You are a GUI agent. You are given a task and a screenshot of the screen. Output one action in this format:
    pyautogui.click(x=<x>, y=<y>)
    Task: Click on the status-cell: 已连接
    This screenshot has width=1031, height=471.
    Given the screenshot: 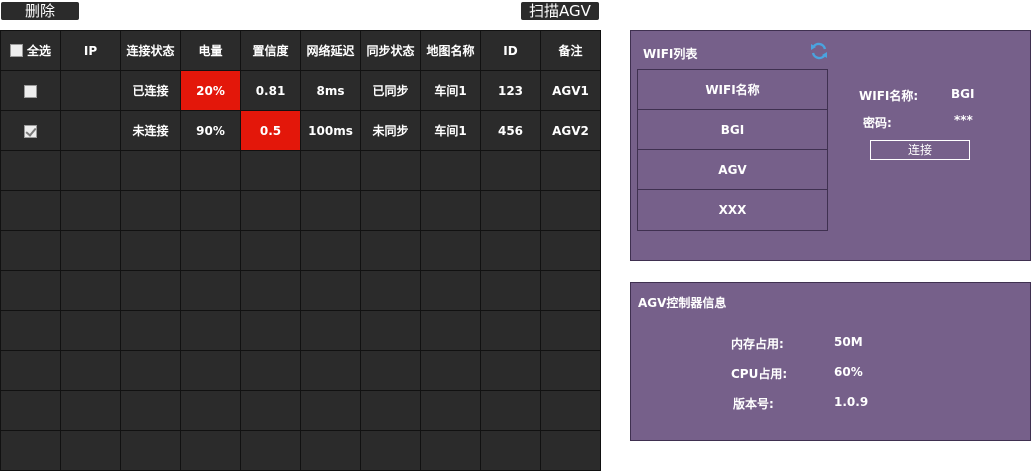 What is the action you would take?
    pyautogui.click(x=150, y=90)
    